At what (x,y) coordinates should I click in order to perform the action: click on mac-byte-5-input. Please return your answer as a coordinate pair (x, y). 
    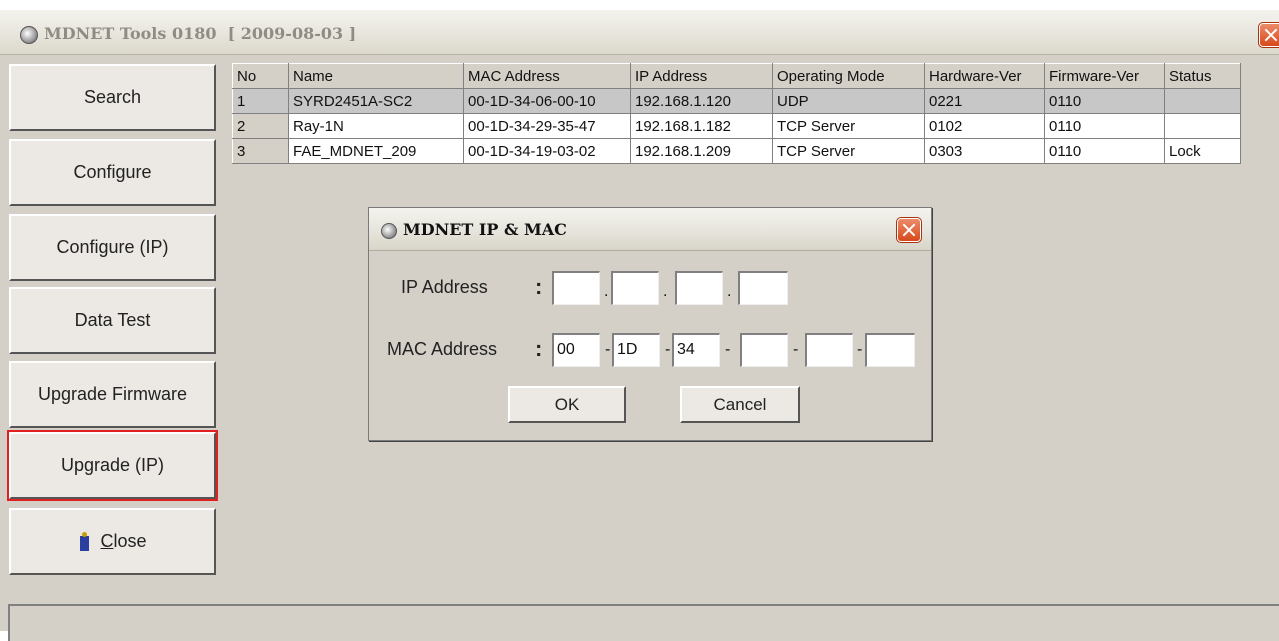
    Looking at the image, I should click on (829, 350).